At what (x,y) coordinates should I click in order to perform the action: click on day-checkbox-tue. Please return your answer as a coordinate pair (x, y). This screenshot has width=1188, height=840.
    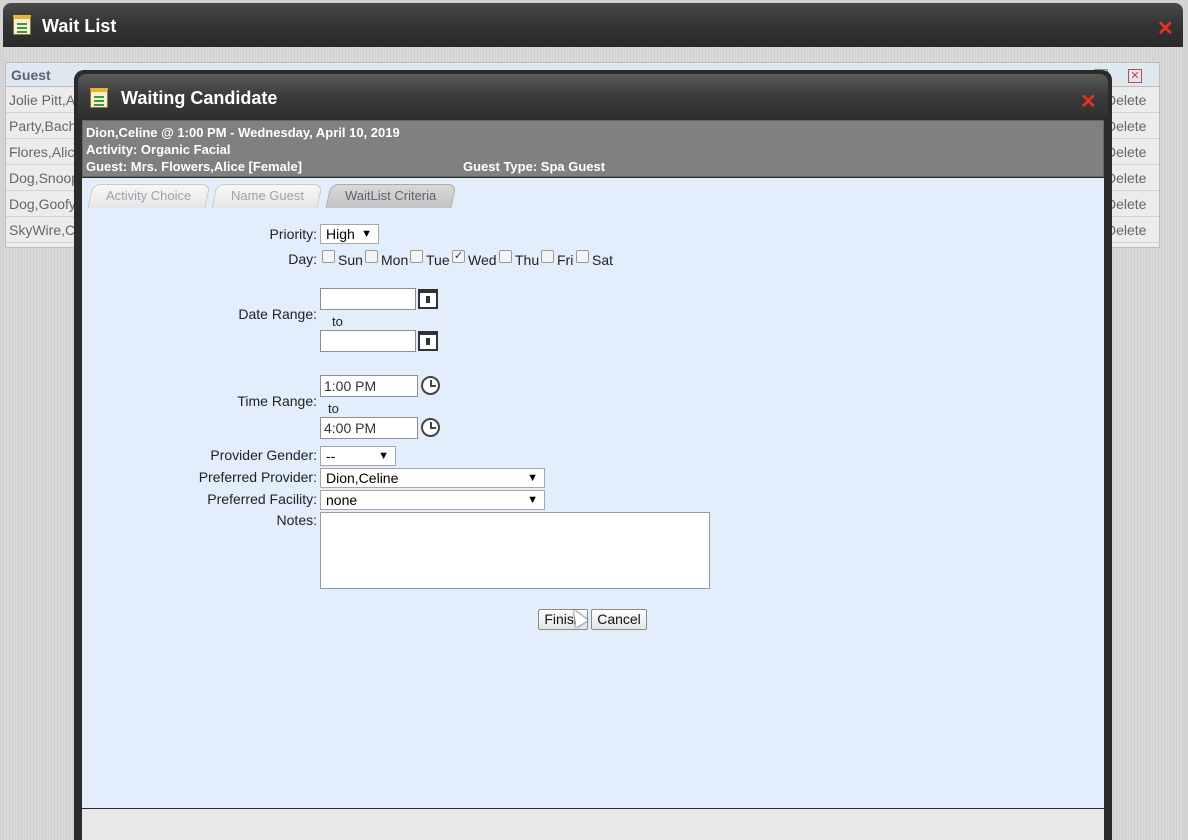
    Looking at the image, I should click on (416, 256).